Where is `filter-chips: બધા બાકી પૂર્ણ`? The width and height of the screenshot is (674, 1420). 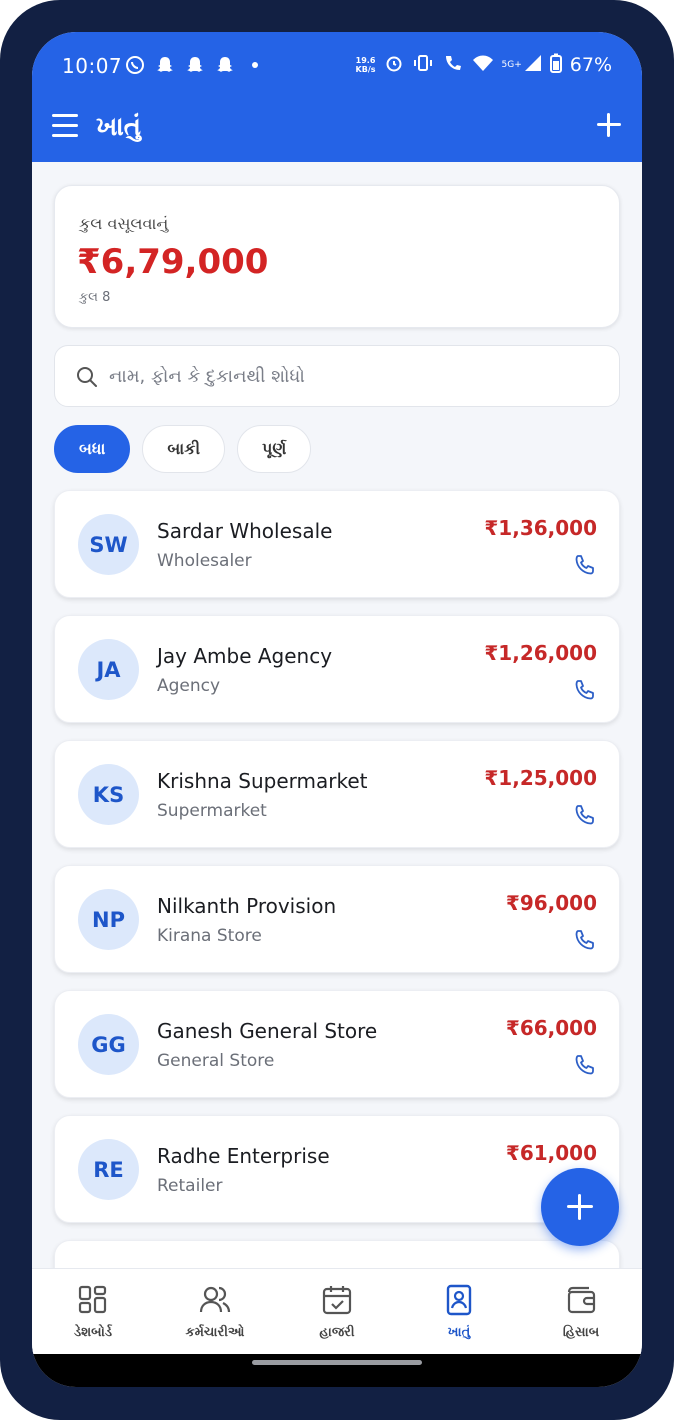 filter-chips: બધા બાકી પૂર્ણ is located at coordinates (183, 449).